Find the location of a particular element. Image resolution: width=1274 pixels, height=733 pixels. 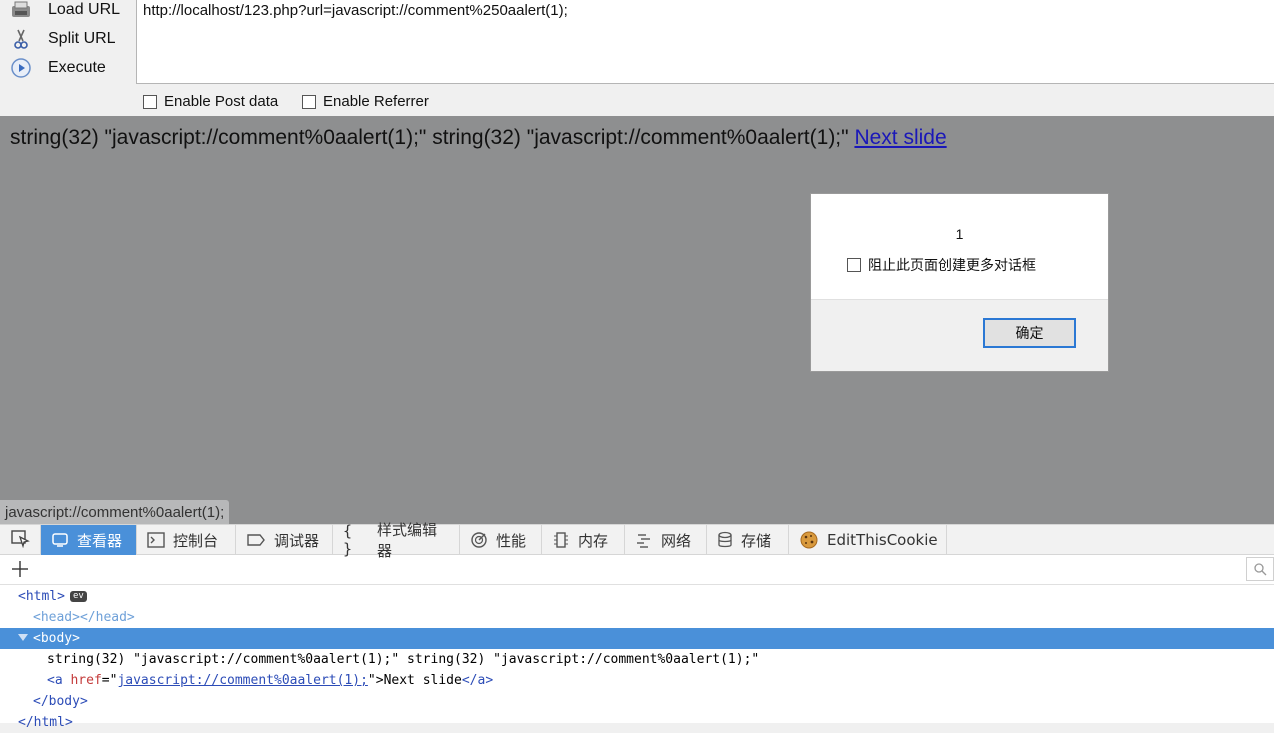

cookie-icon is located at coordinates (809, 540).